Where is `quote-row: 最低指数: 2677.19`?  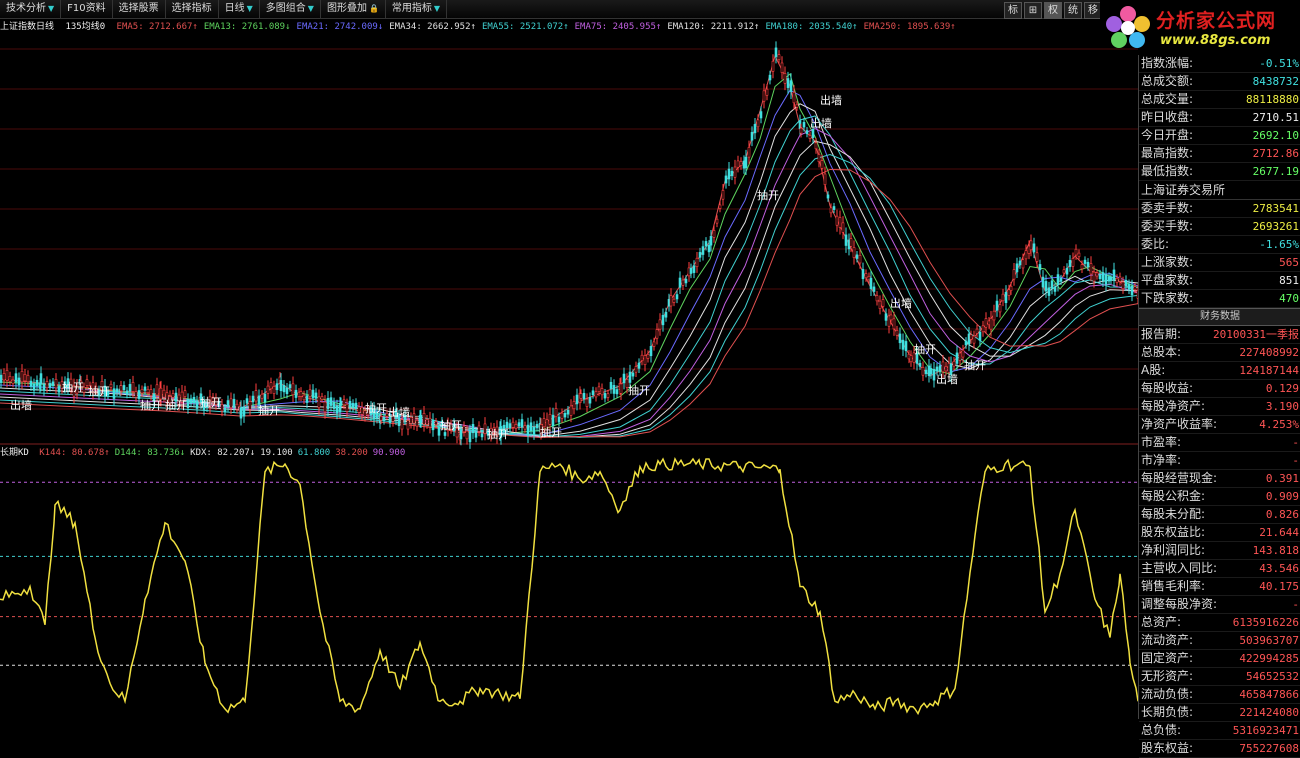
quote-row: 最低指数: 2677.19 is located at coordinates (1219, 172).